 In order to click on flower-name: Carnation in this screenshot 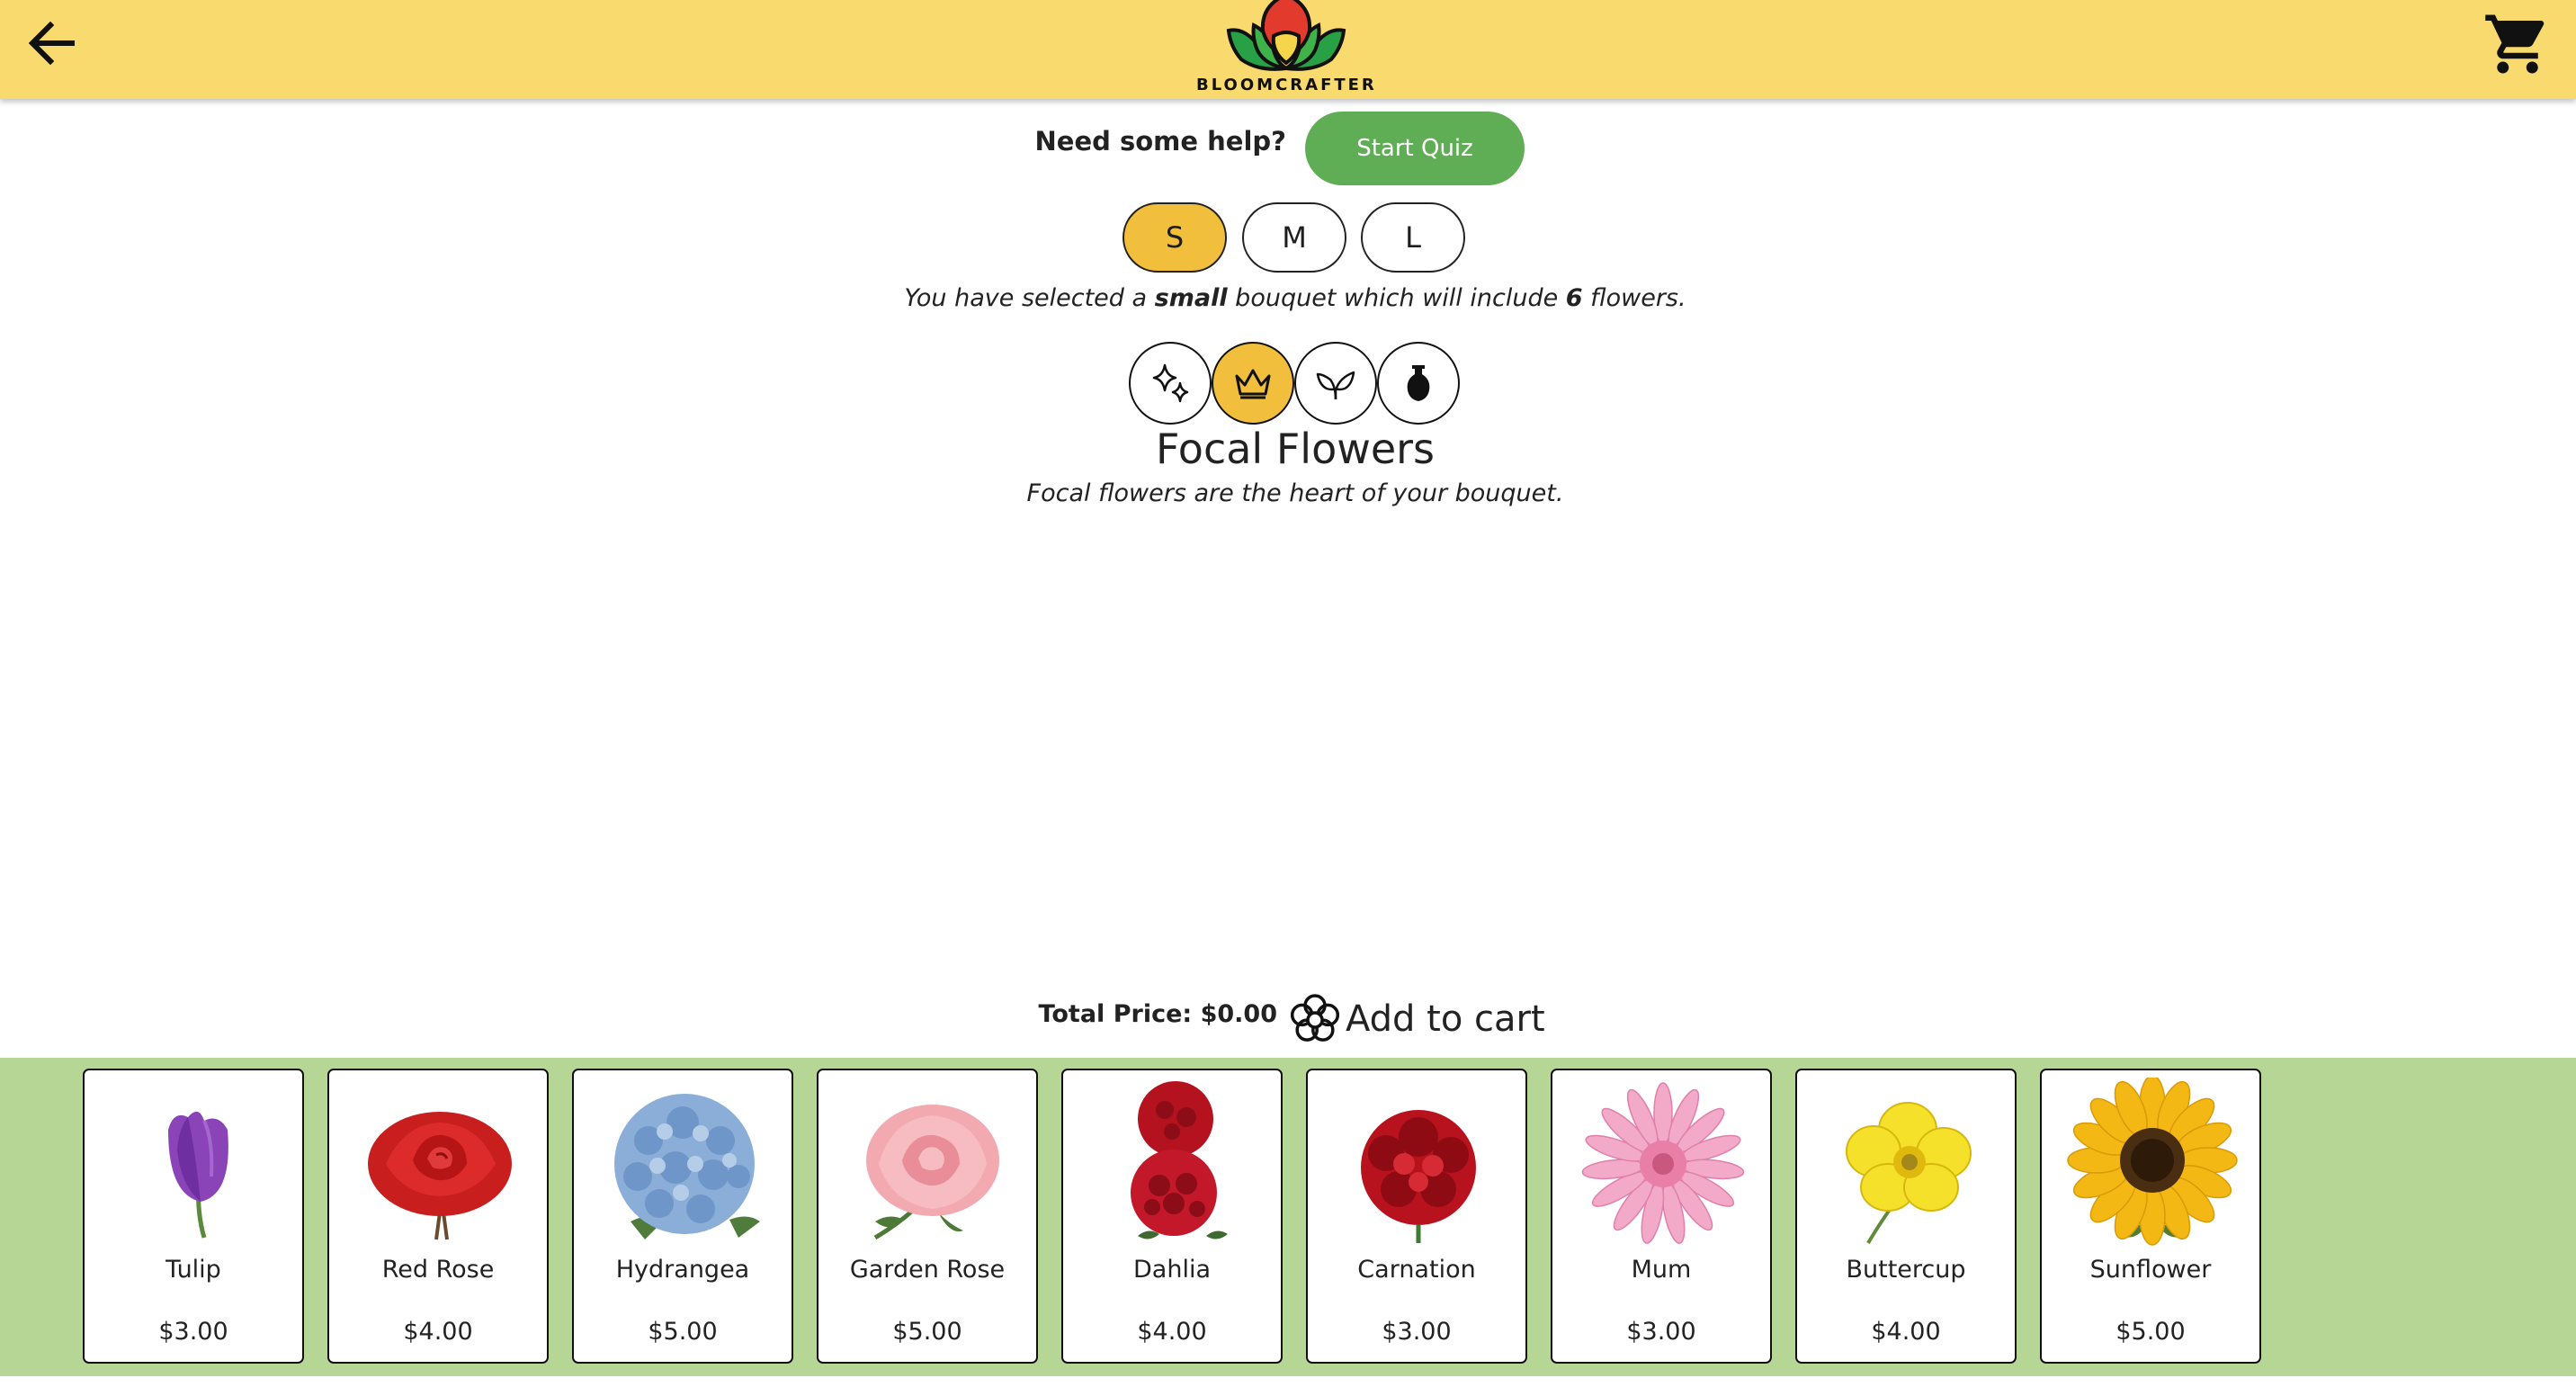, I will do `click(1416, 1270)`.